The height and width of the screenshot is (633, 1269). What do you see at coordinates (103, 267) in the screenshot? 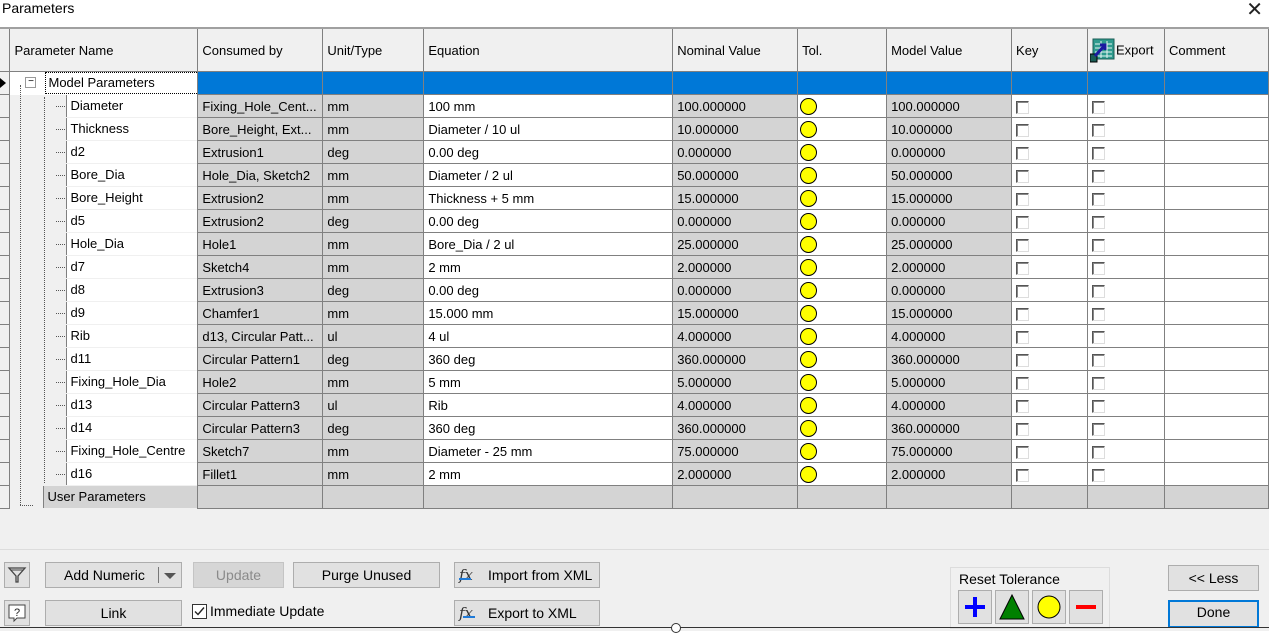
I see `parameter-name-cell: d7` at bounding box center [103, 267].